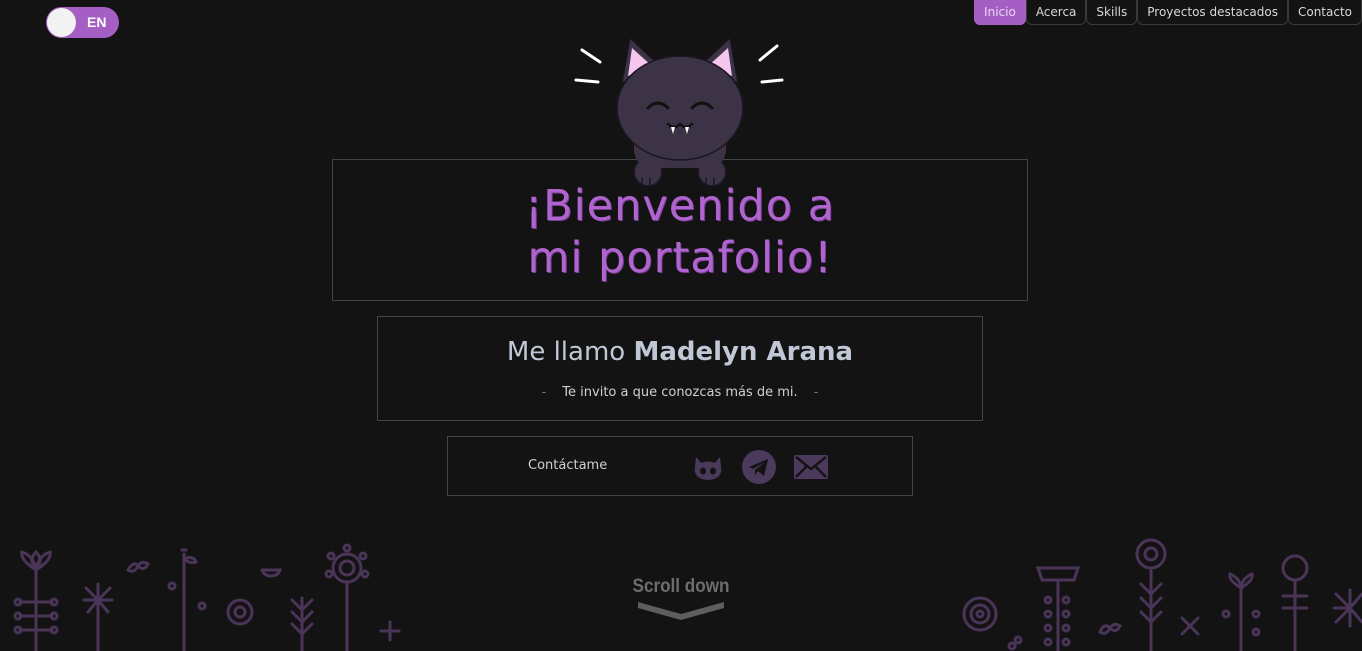  I want to click on chevron-down-icon, so click(681, 611).